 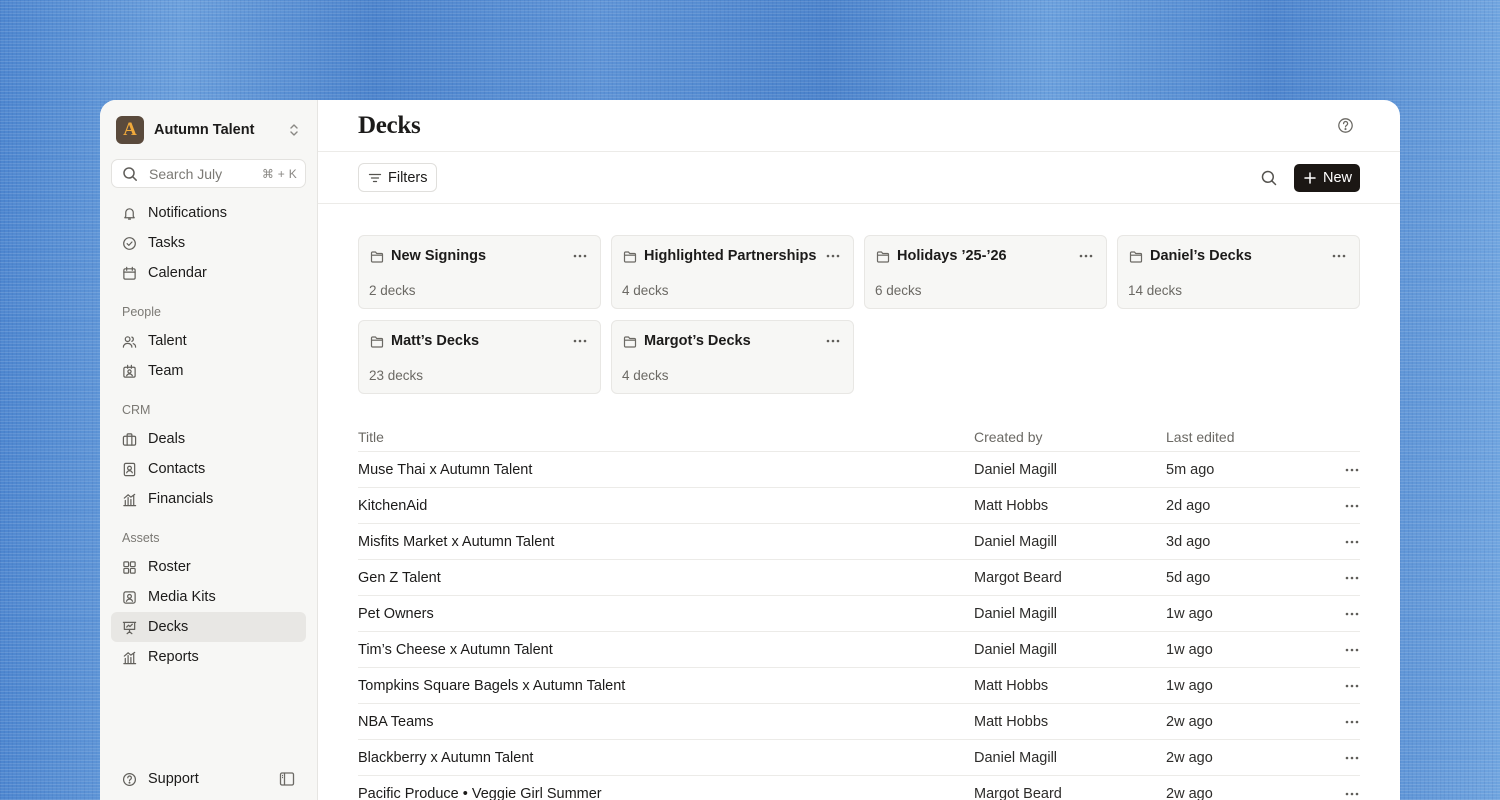 What do you see at coordinates (398, 177) in the screenshot?
I see `filters-button: Filters` at bounding box center [398, 177].